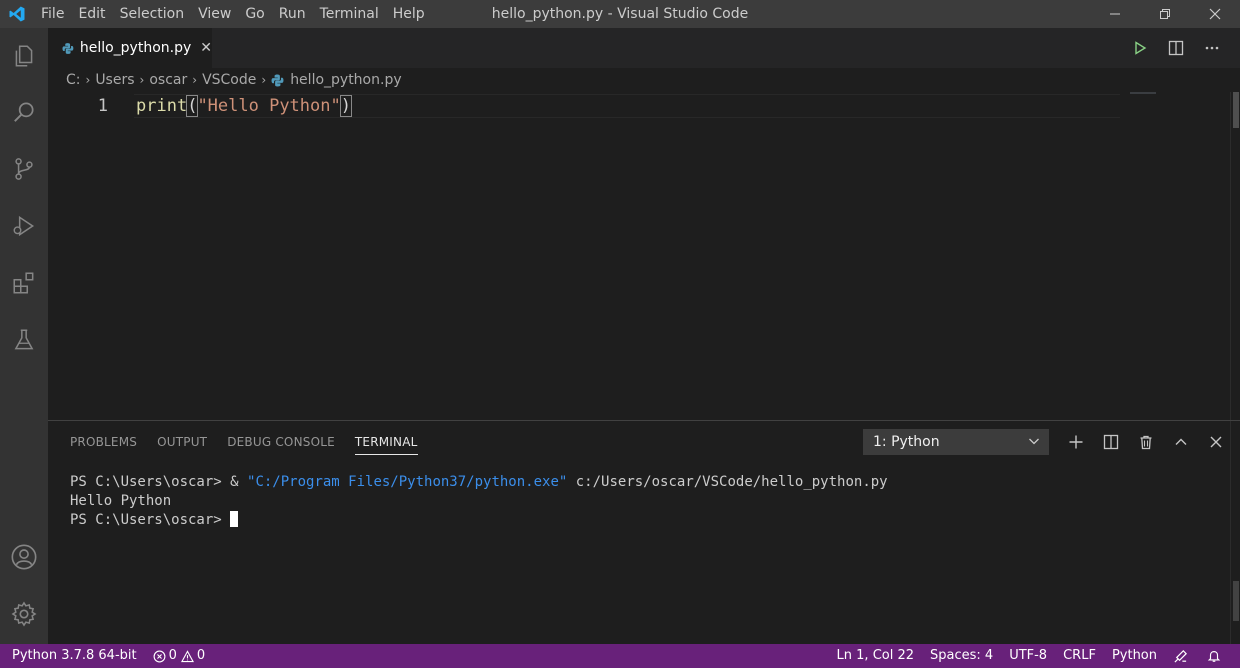 The width and height of the screenshot is (1240, 668). I want to click on token-string: "Hello Python", so click(269, 106).